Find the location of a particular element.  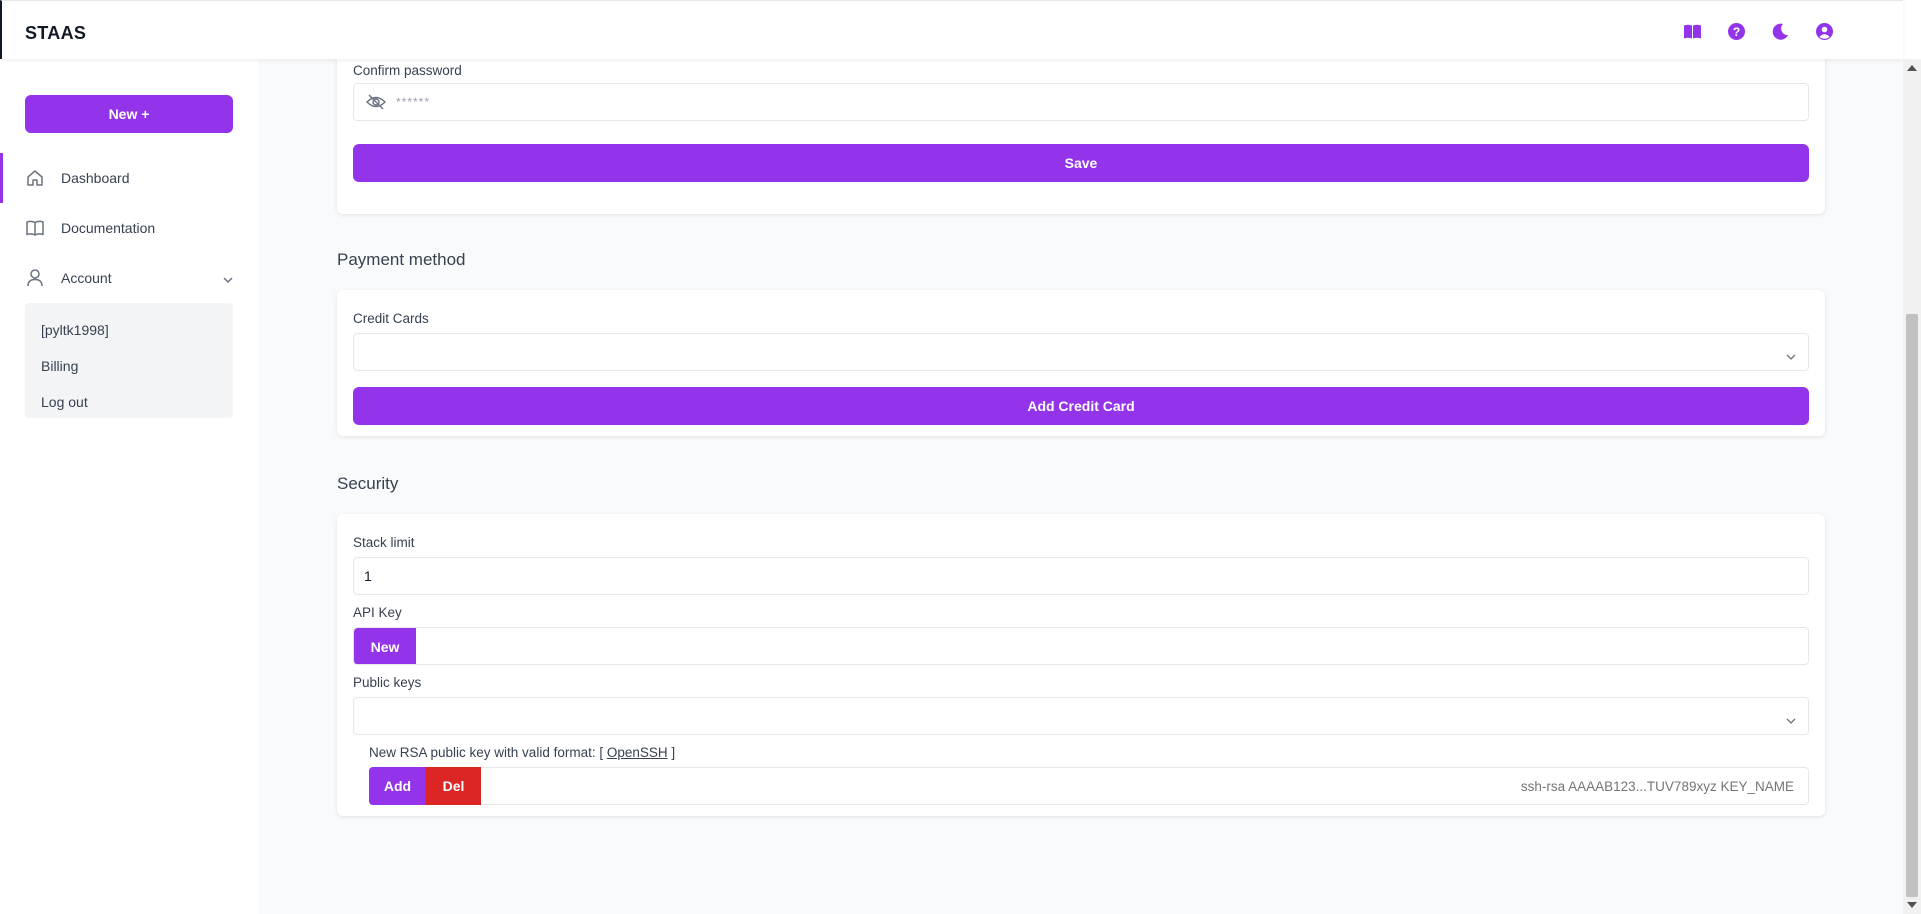

api-key-label: API Key is located at coordinates (377, 612).